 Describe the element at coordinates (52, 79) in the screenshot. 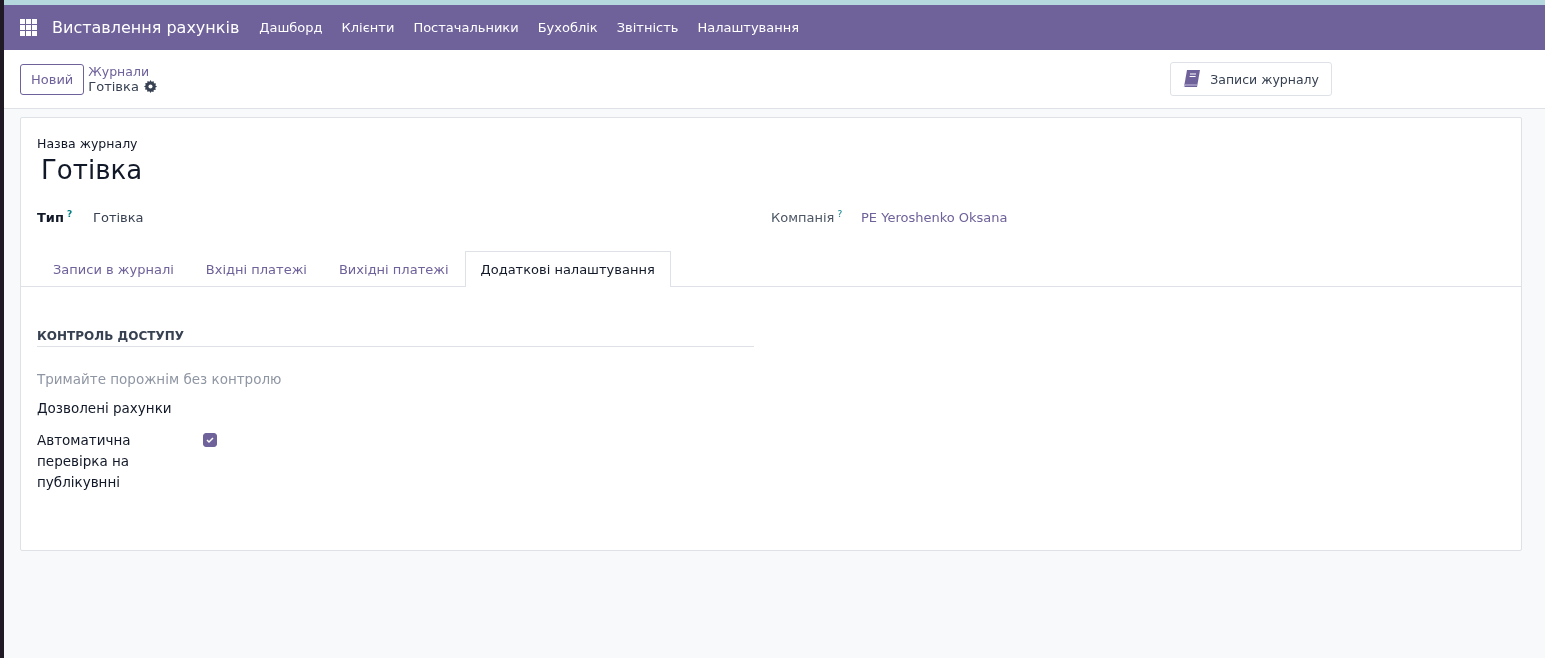

I see `new-button: Новий` at that location.